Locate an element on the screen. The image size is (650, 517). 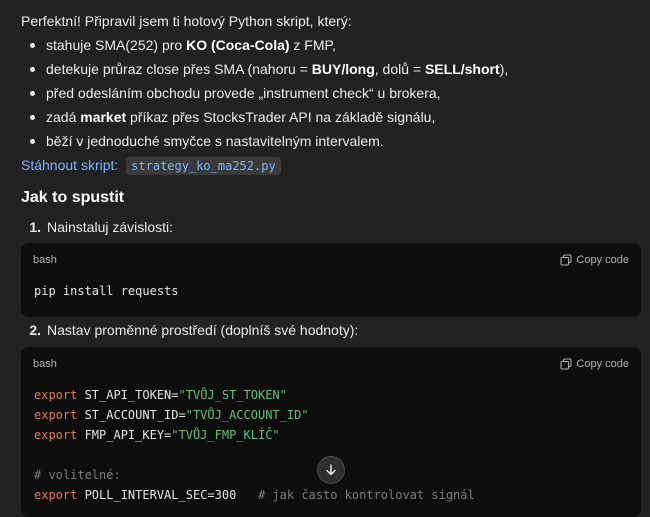
download-file-link: strategy_ko_ma252.py is located at coordinates (203, 166).